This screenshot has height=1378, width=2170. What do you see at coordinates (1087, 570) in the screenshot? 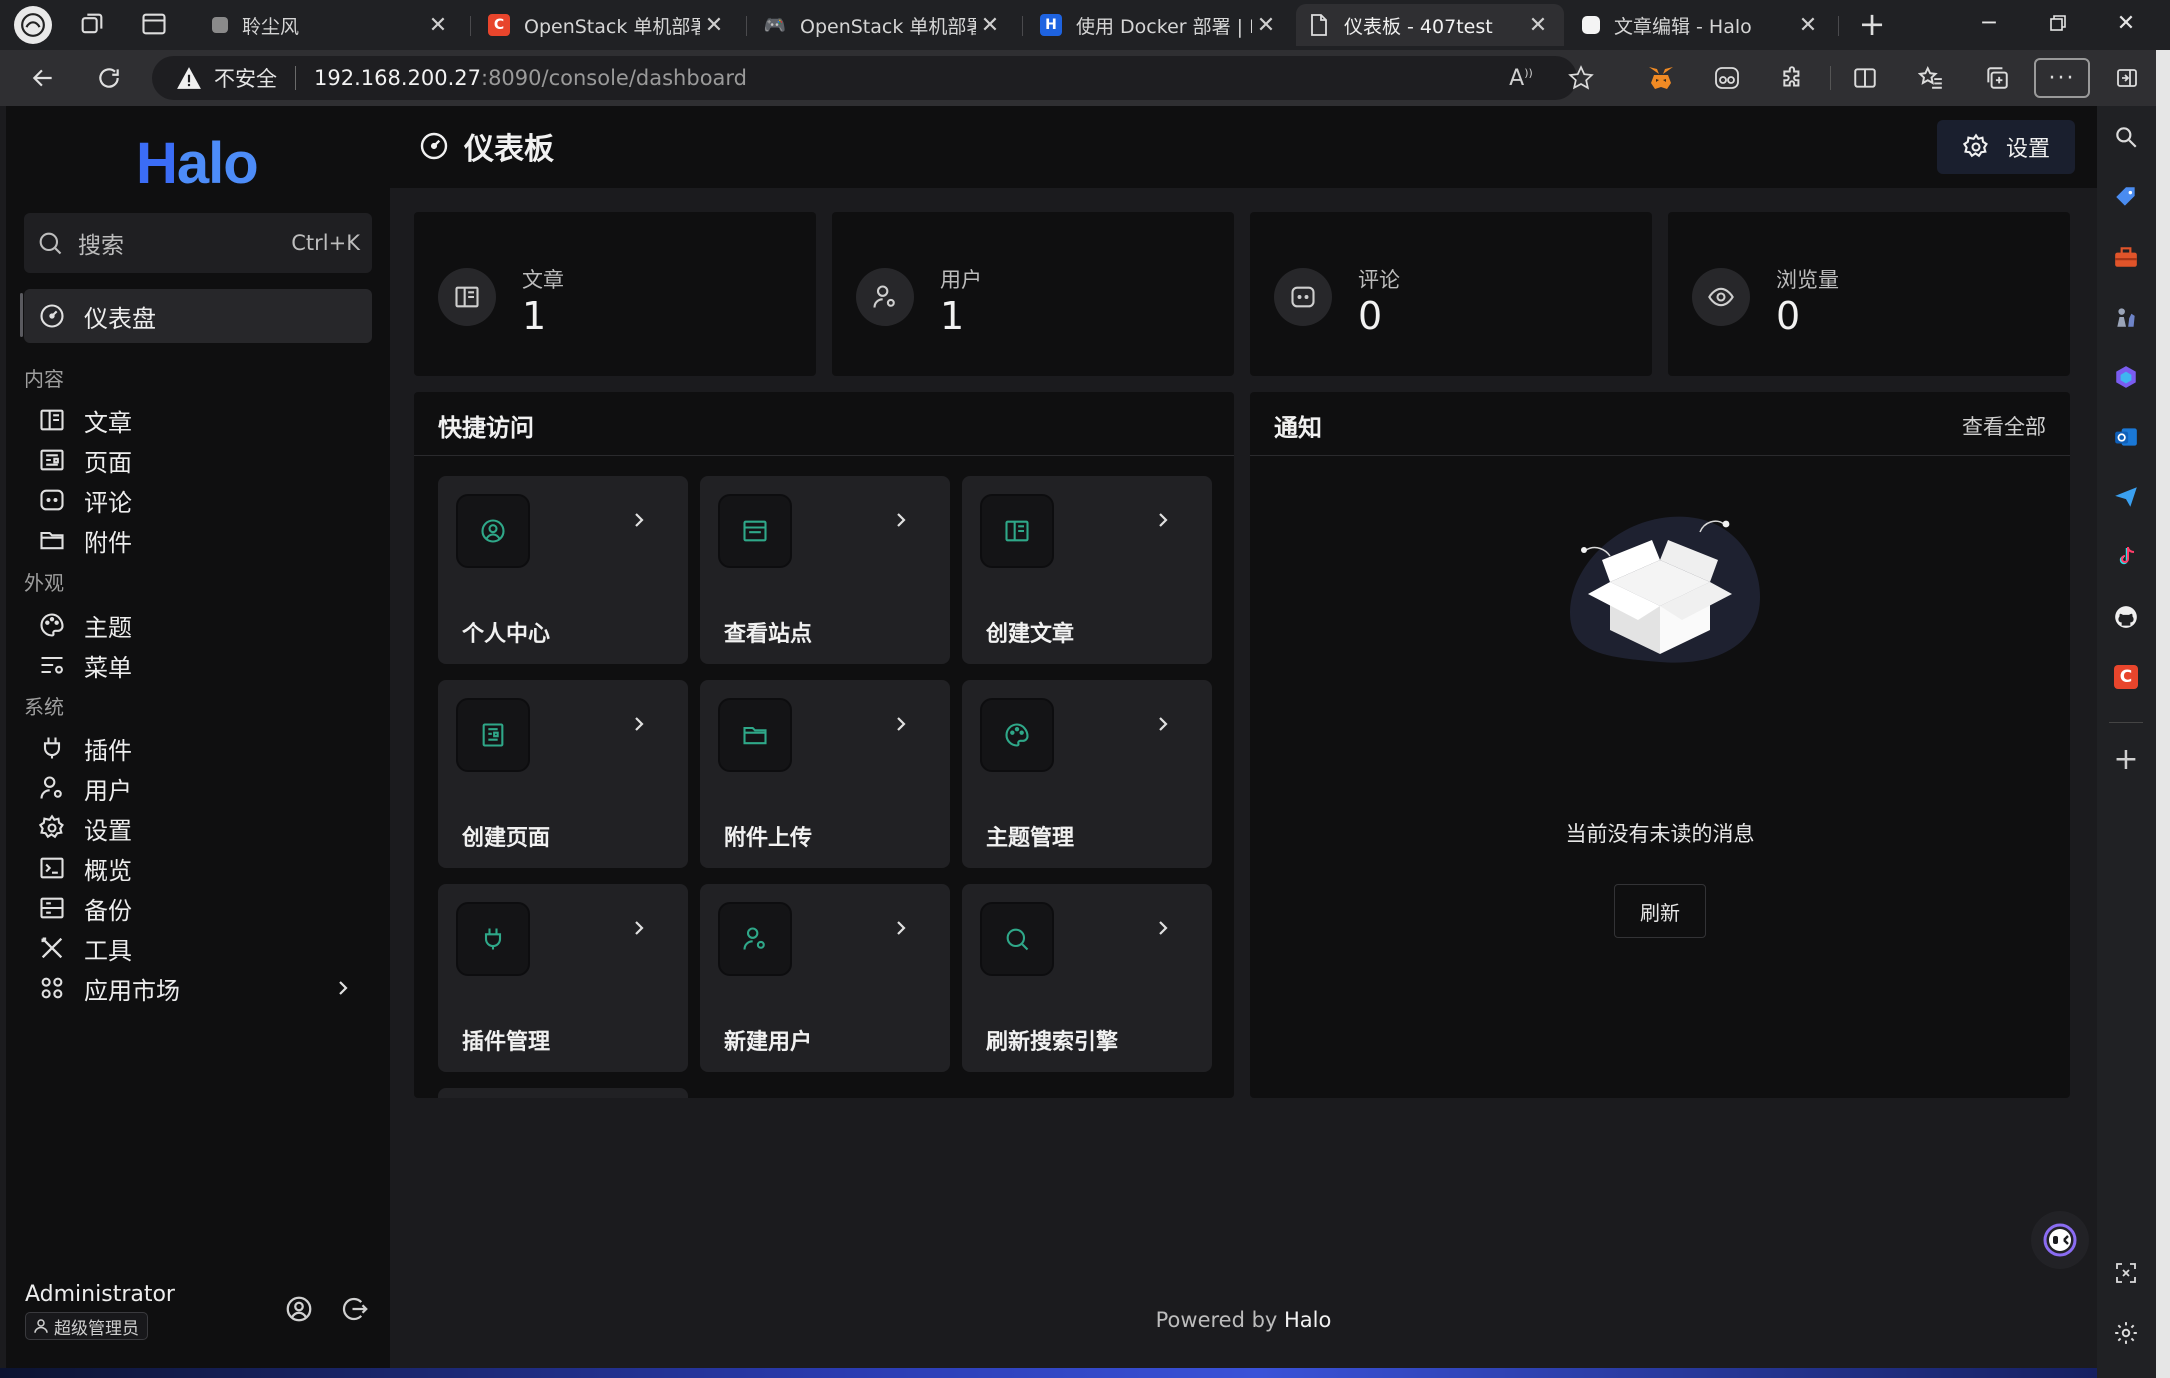
I see `quick-access-new-post: 创建文章` at bounding box center [1087, 570].